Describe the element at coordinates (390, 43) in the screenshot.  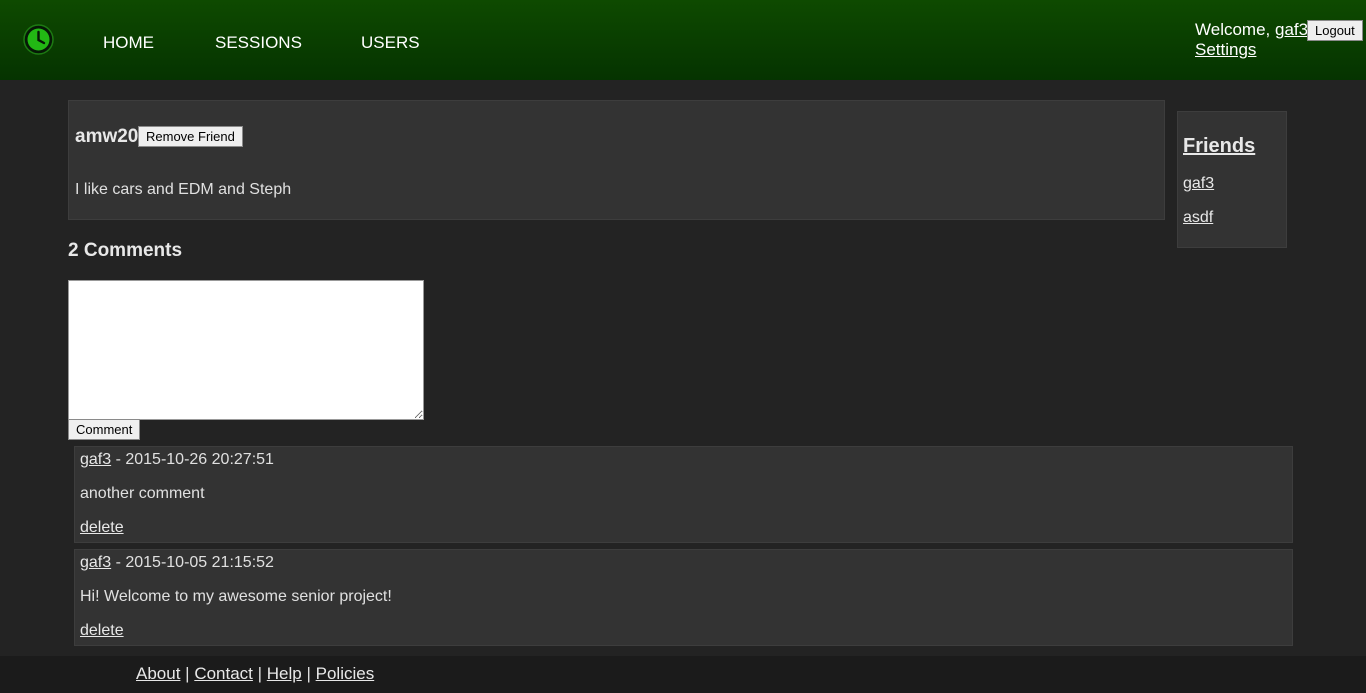
I see `nav-users-link: USERS` at that location.